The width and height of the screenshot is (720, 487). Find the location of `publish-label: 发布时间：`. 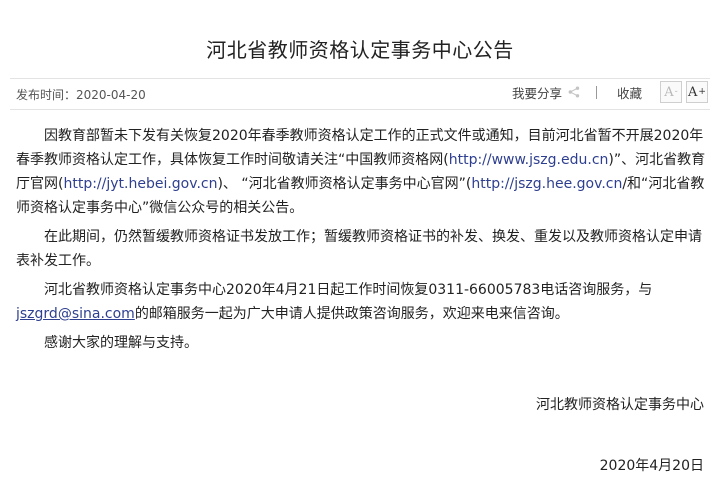

publish-label: 发布时间： is located at coordinates (46, 95).